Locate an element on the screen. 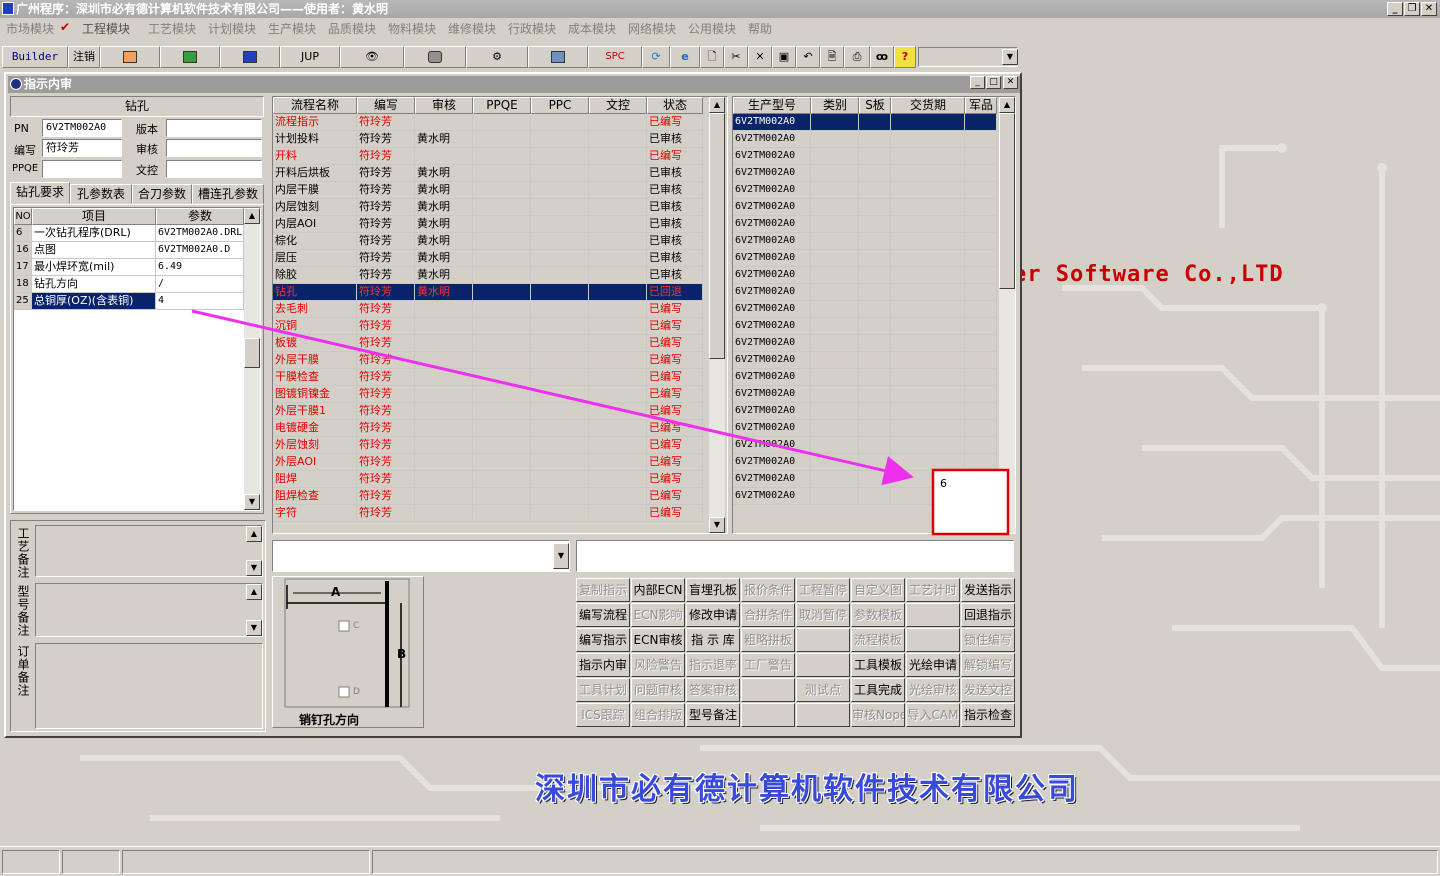  status-bar is located at coordinates (720, 861).